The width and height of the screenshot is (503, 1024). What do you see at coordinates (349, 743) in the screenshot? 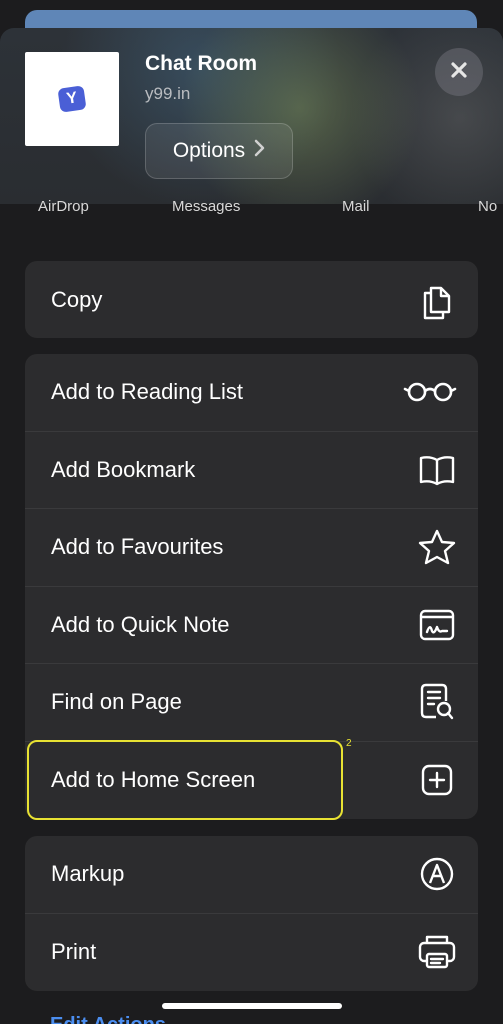
I see `highlight-number: 2` at bounding box center [349, 743].